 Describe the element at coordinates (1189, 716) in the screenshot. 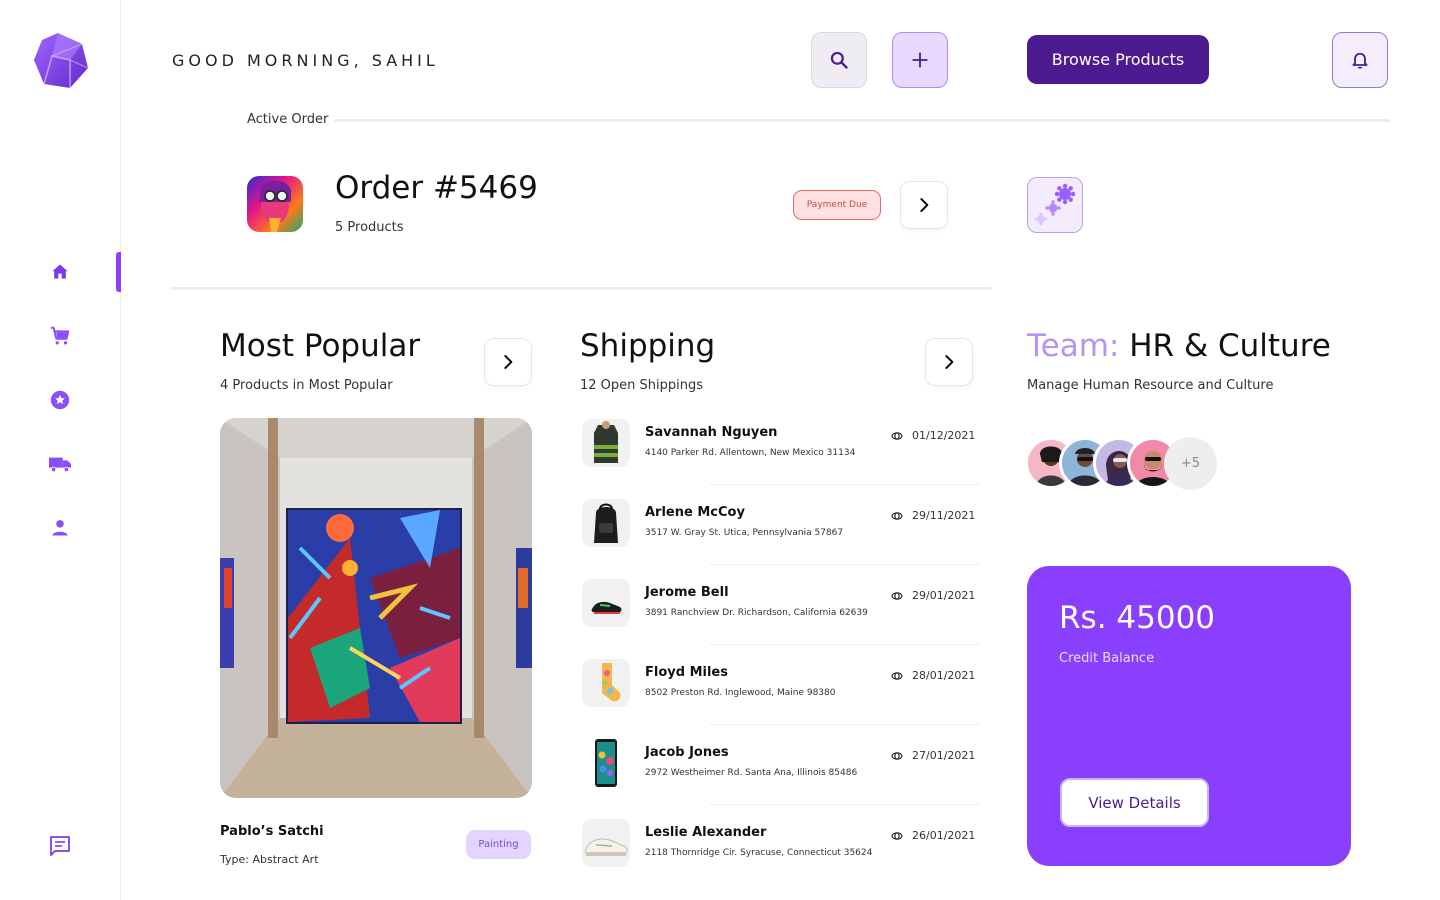

I see `credit-balance-card: Rs. 45000 Credit Balance View Details` at that location.